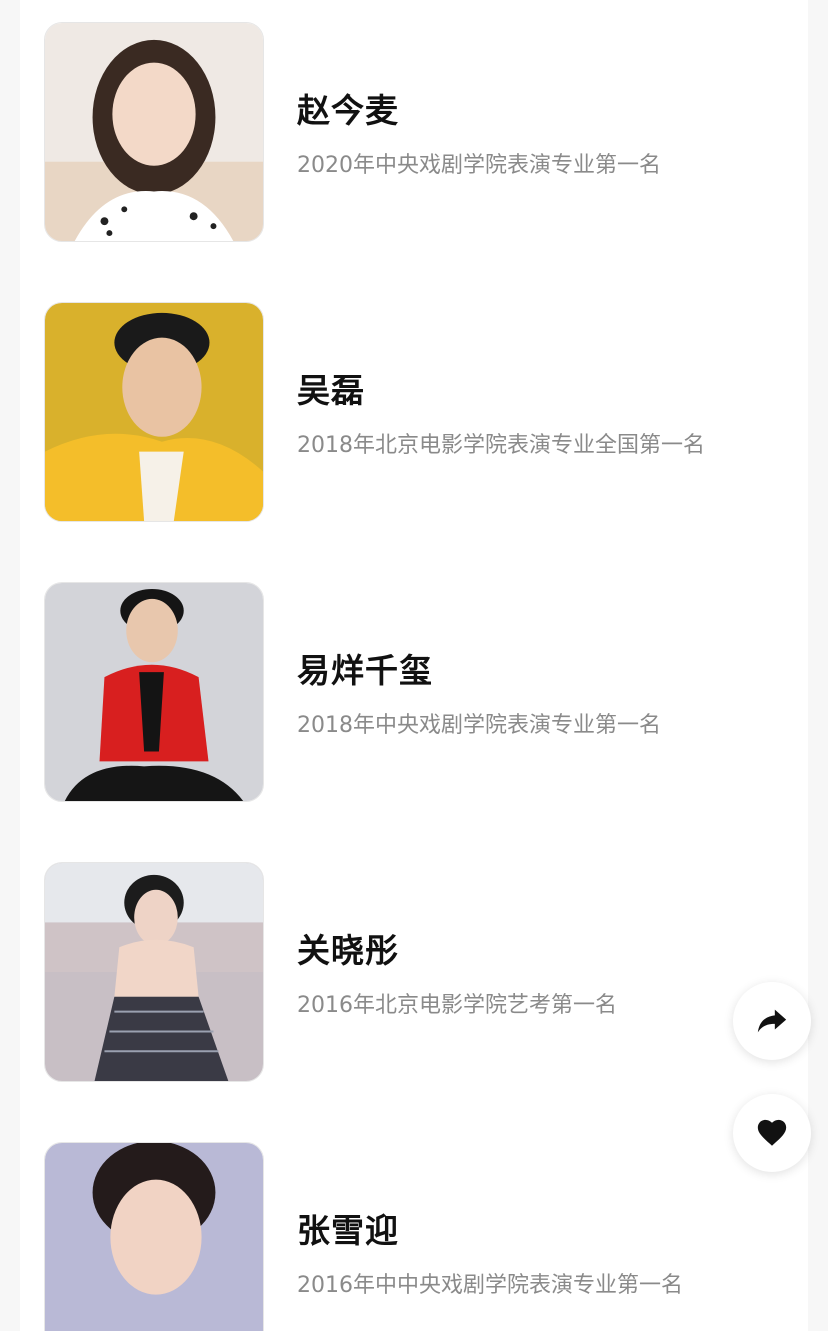  Describe the element at coordinates (414, 132) in the screenshot. I see `list-item: 赵今麦 2020年中央戏剧学院表演专业第一名` at that location.